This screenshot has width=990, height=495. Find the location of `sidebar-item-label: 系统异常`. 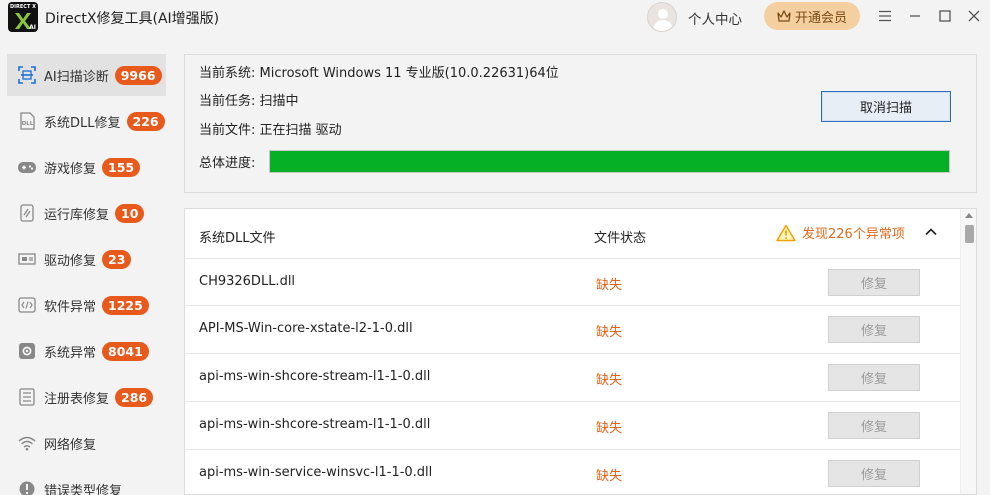

sidebar-item-label: 系统异常 is located at coordinates (70, 353).